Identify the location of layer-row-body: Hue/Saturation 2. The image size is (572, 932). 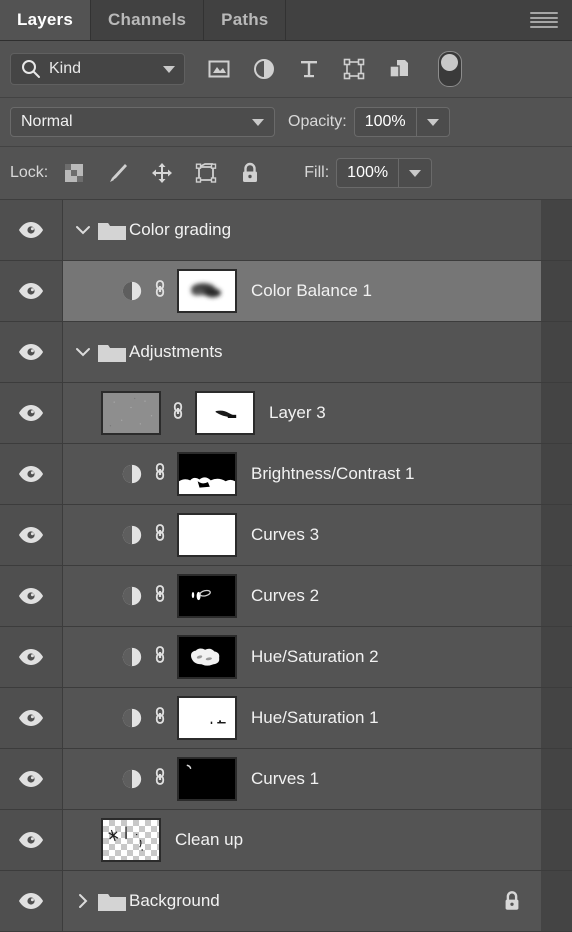
(302, 657).